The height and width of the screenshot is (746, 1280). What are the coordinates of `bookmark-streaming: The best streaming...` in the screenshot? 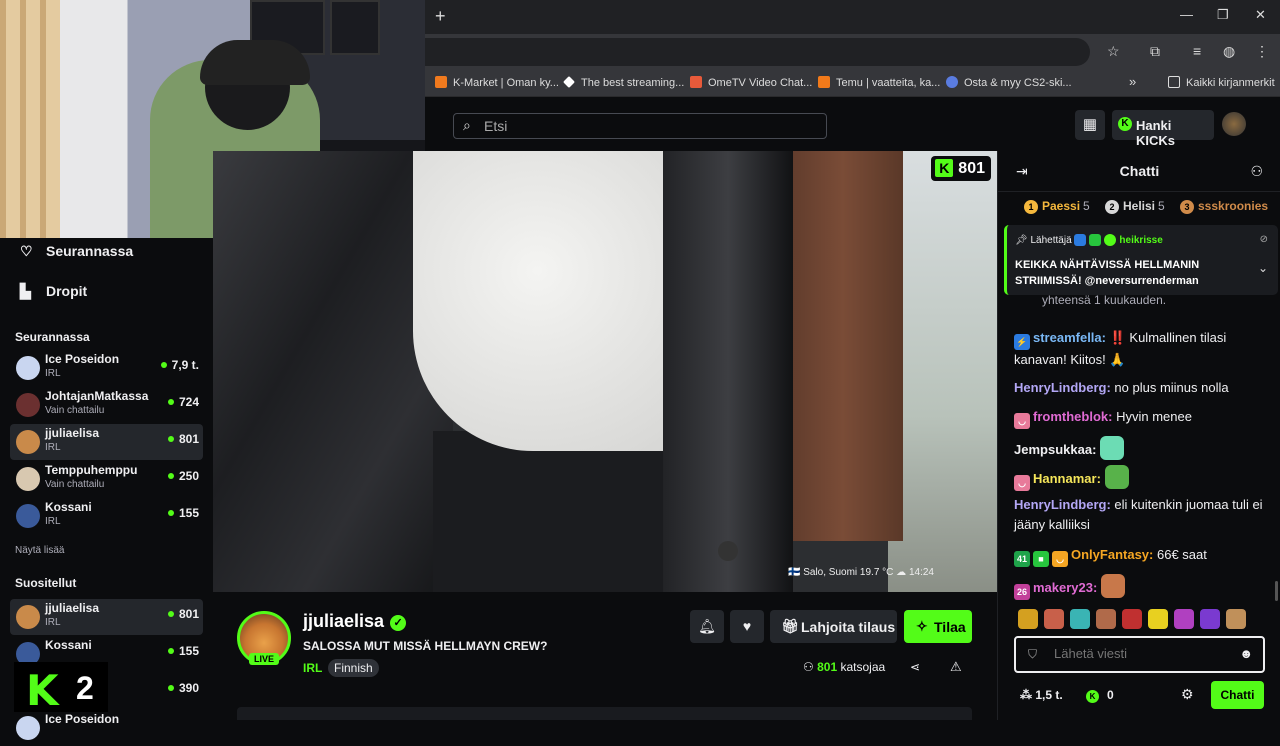 It's located at (623, 82).